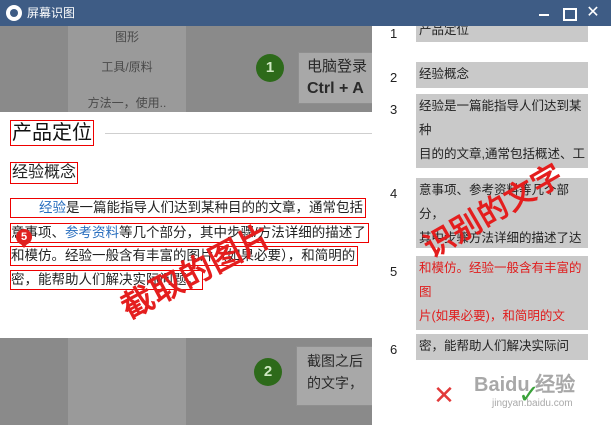  Describe the element at coordinates (337, 66) in the screenshot. I see `callout-text: 电脑登录` at that location.